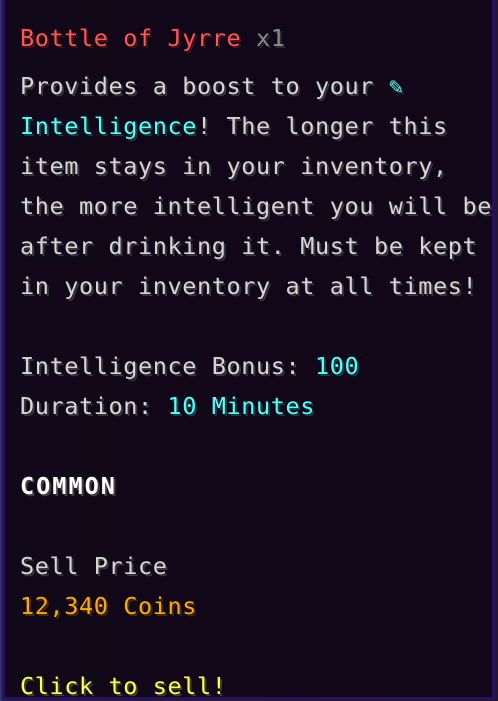  I want to click on description-line-1: Provides a boost to your ✎, so click(211, 86).